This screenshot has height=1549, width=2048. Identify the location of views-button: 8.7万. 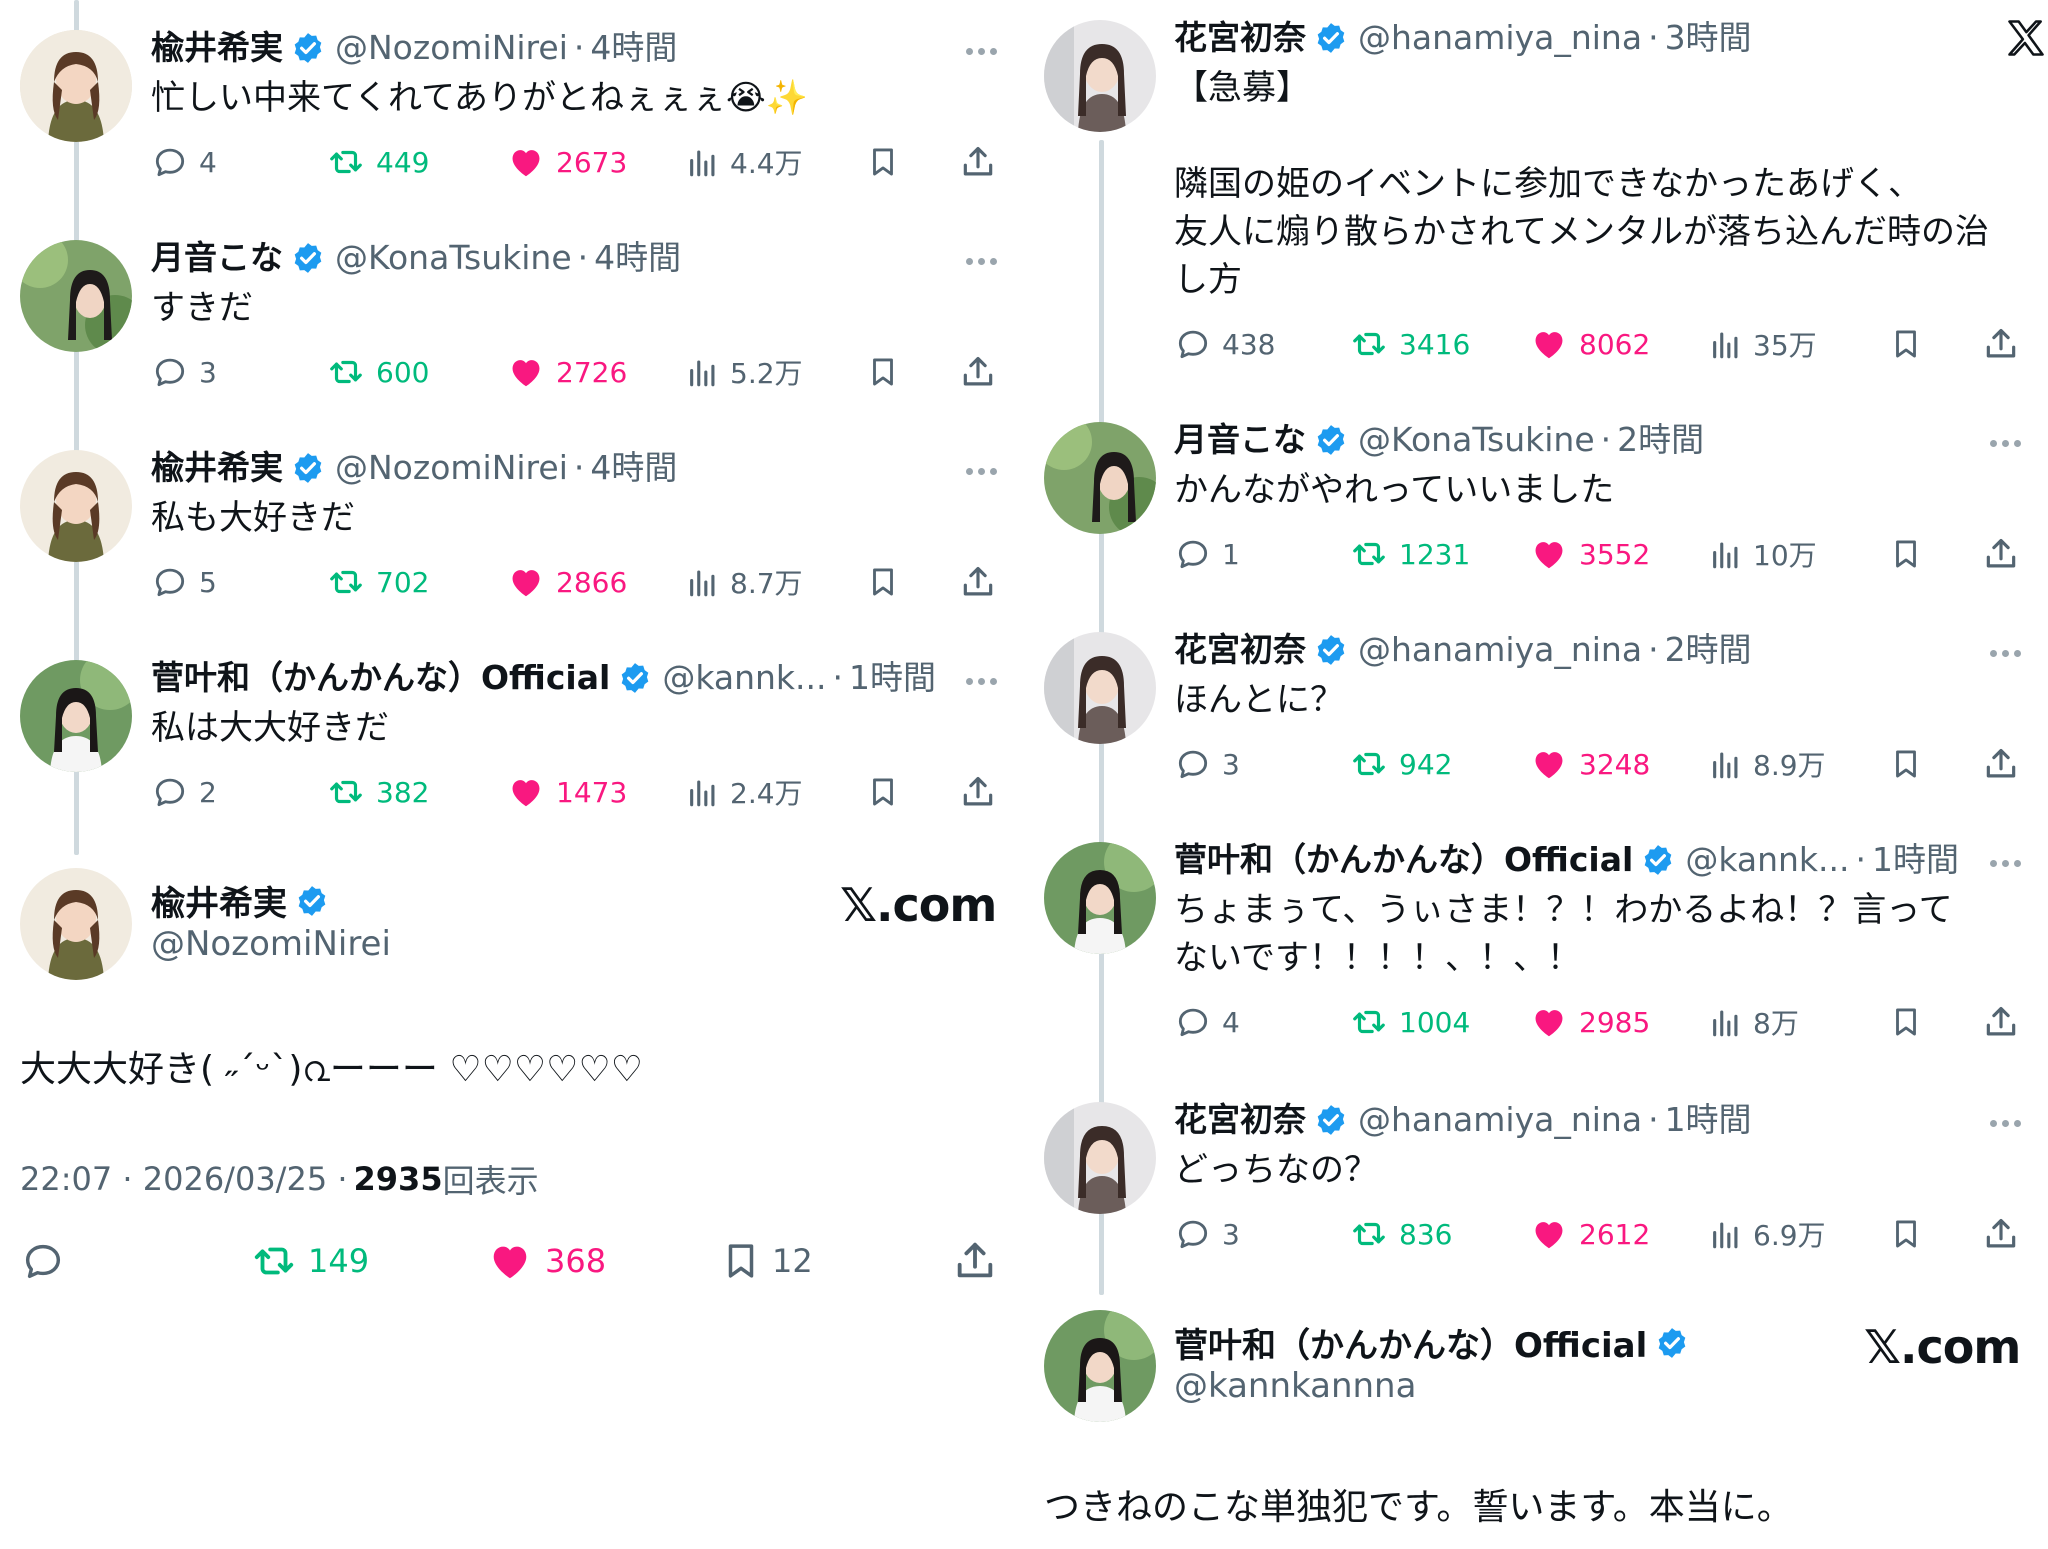
(744, 582).